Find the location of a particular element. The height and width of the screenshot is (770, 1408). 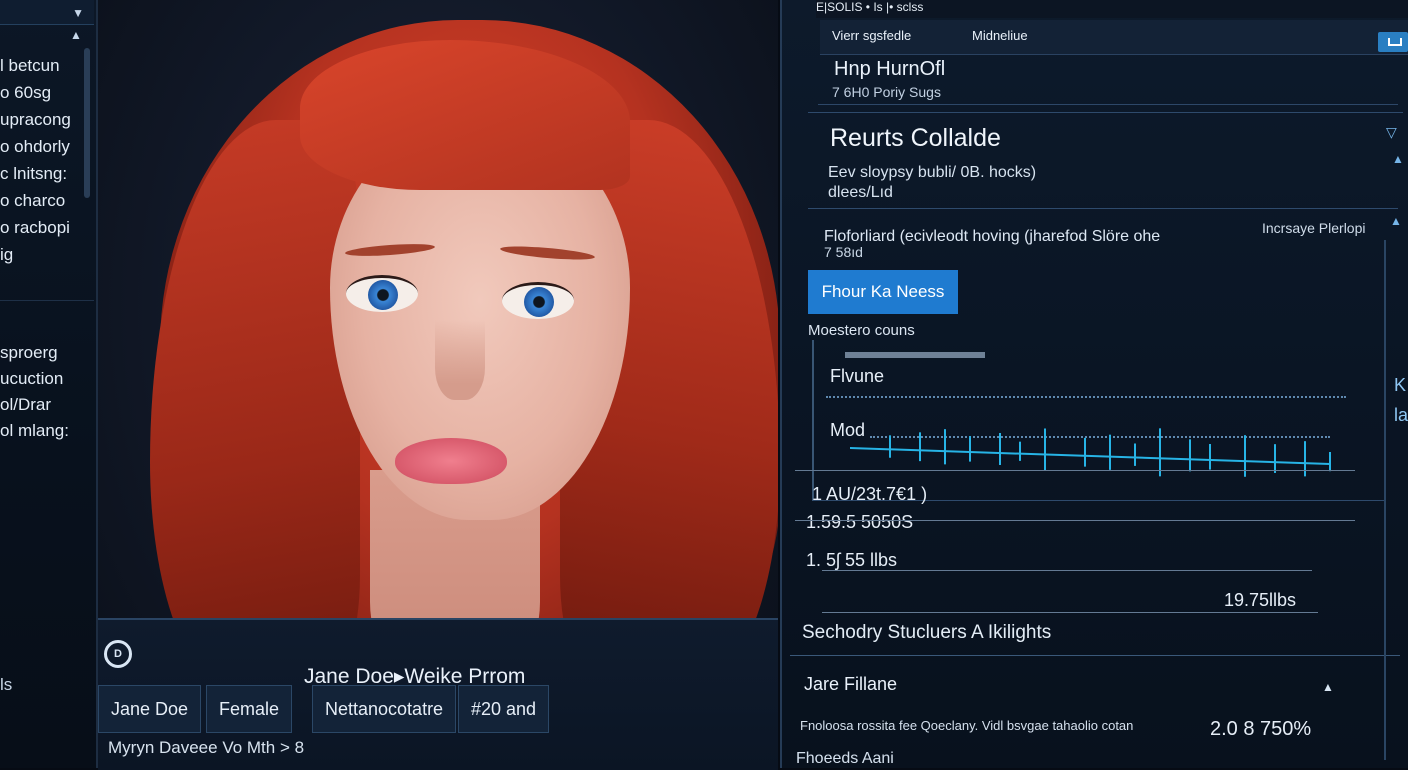

sidebar-list-secondary: sproerg ucuction ol/Drar ol mlang: is located at coordinates (45, 392).